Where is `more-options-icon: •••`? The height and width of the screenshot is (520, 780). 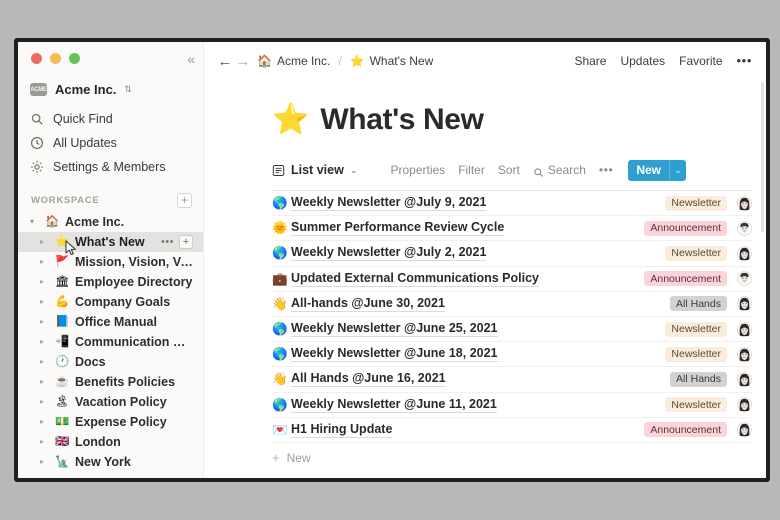 more-options-icon: ••• is located at coordinates (744, 60).